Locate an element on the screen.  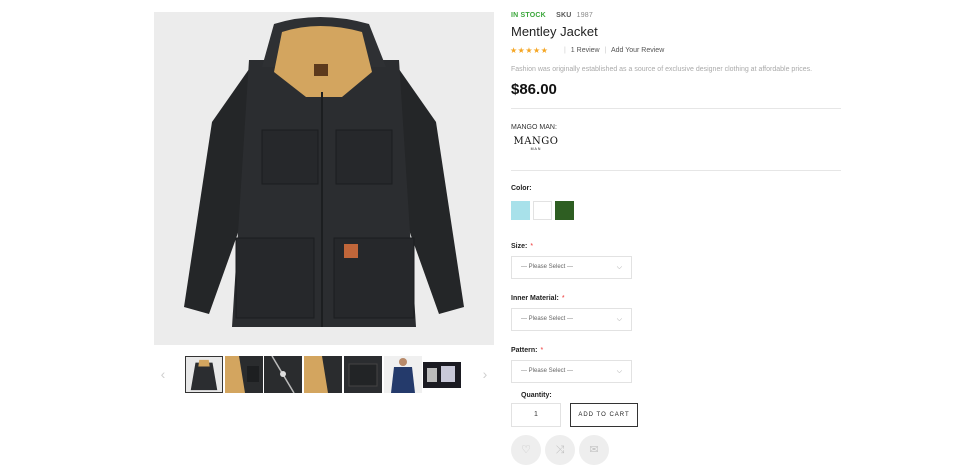
color-swatch-green is located at coordinates (564, 210).